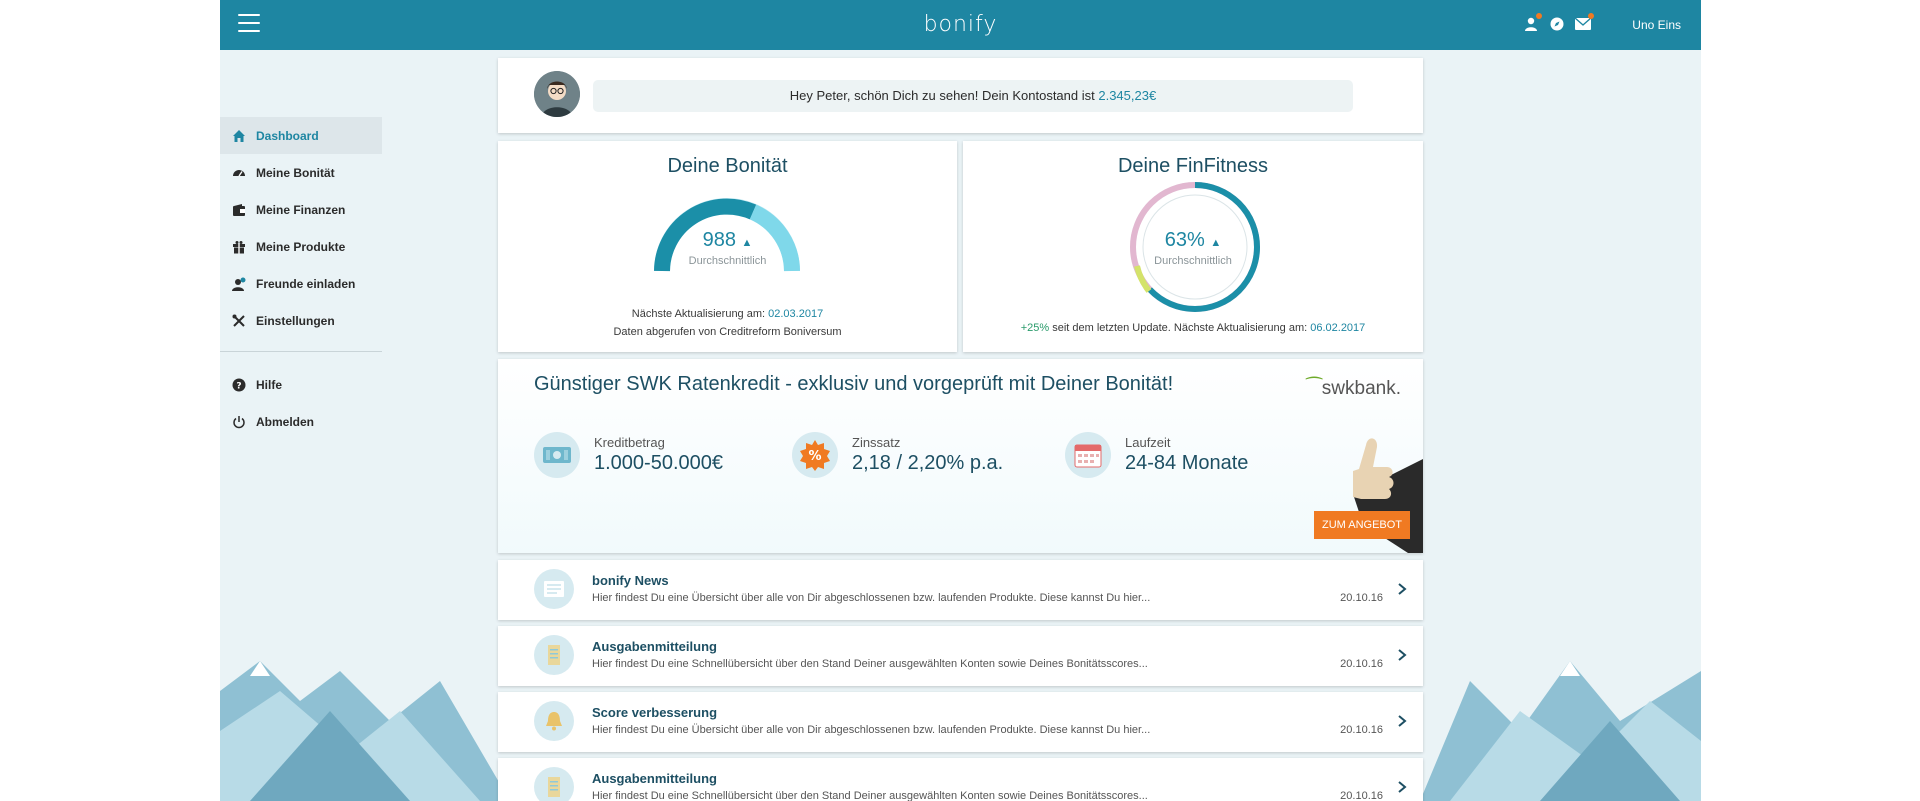 The image size is (1920, 801). I want to click on header-icons, so click(1558, 22).